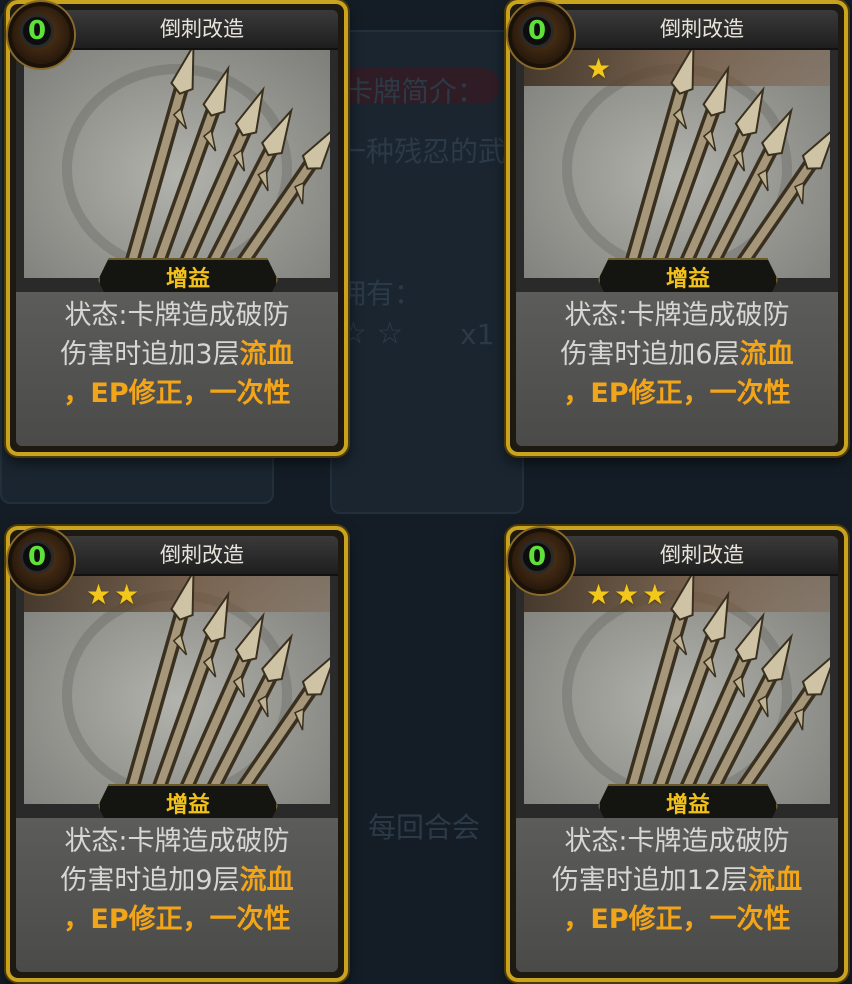 This screenshot has height=984, width=852. Describe the element at coordinates (477, 334) in the screenshot. I see `background-count: x1` at that location.